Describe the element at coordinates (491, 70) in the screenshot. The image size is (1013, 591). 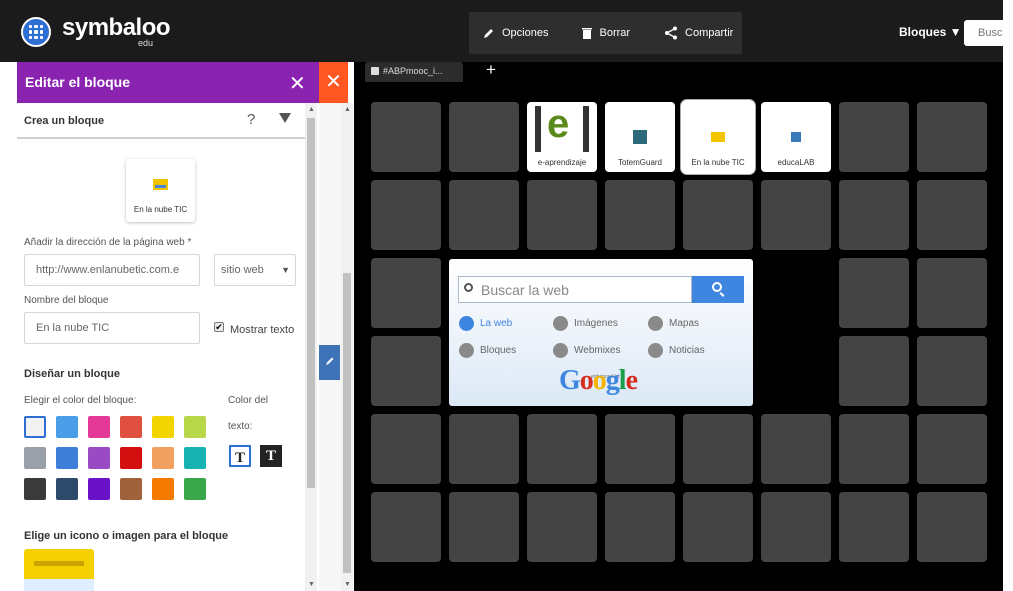
I see `add-tab-button: +` at that location.